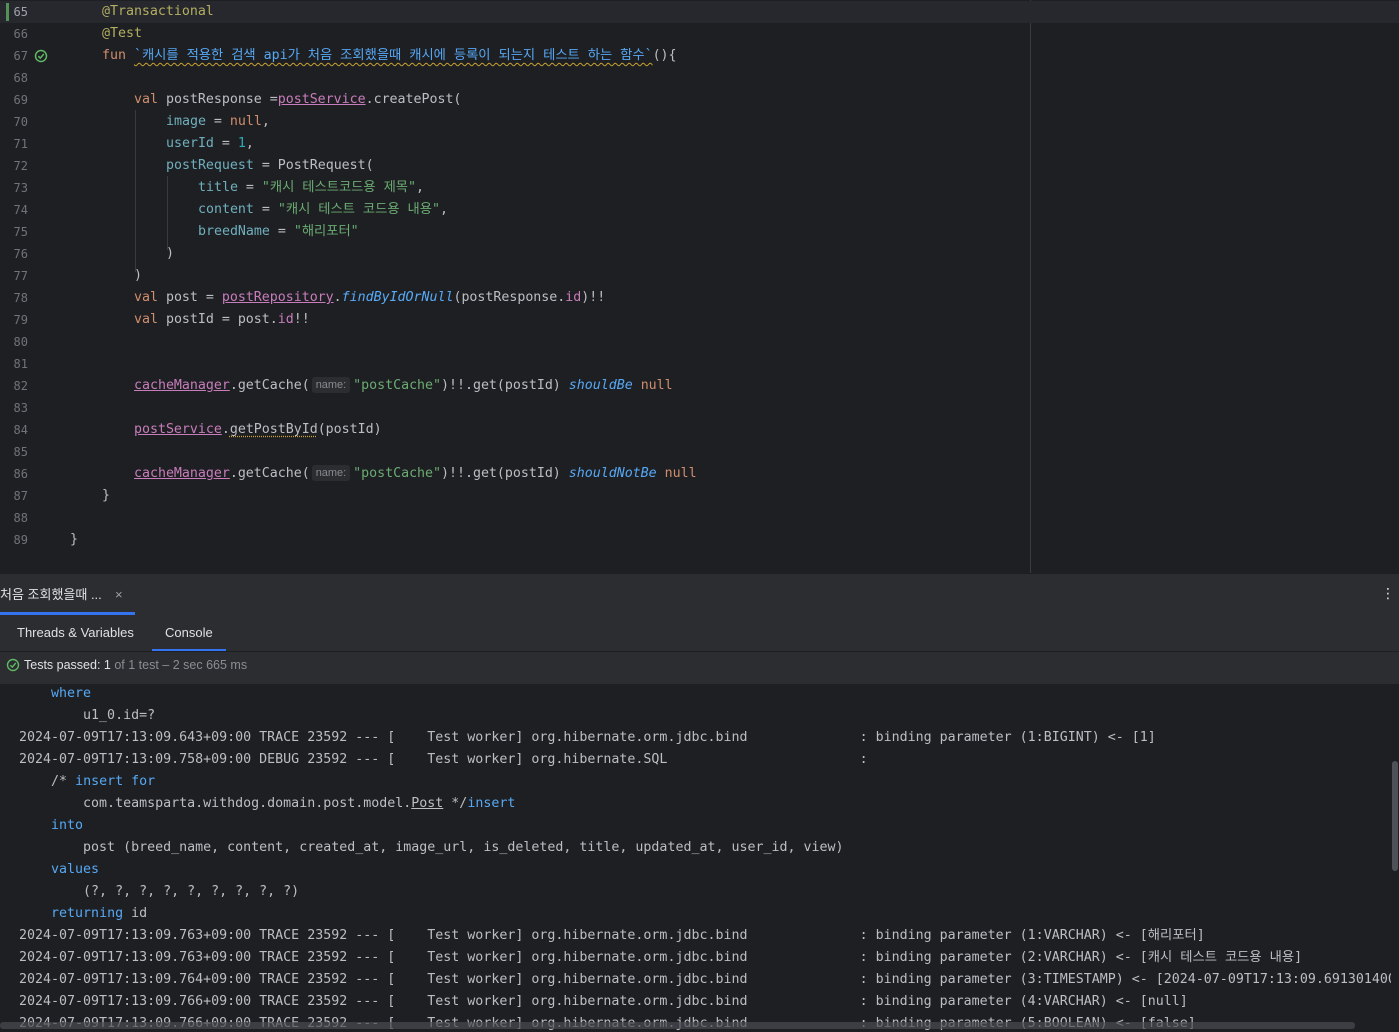 The width and height of the screenshot is (1399, 1032). I want to click on code-text: @Transactional, so click(158, 11).